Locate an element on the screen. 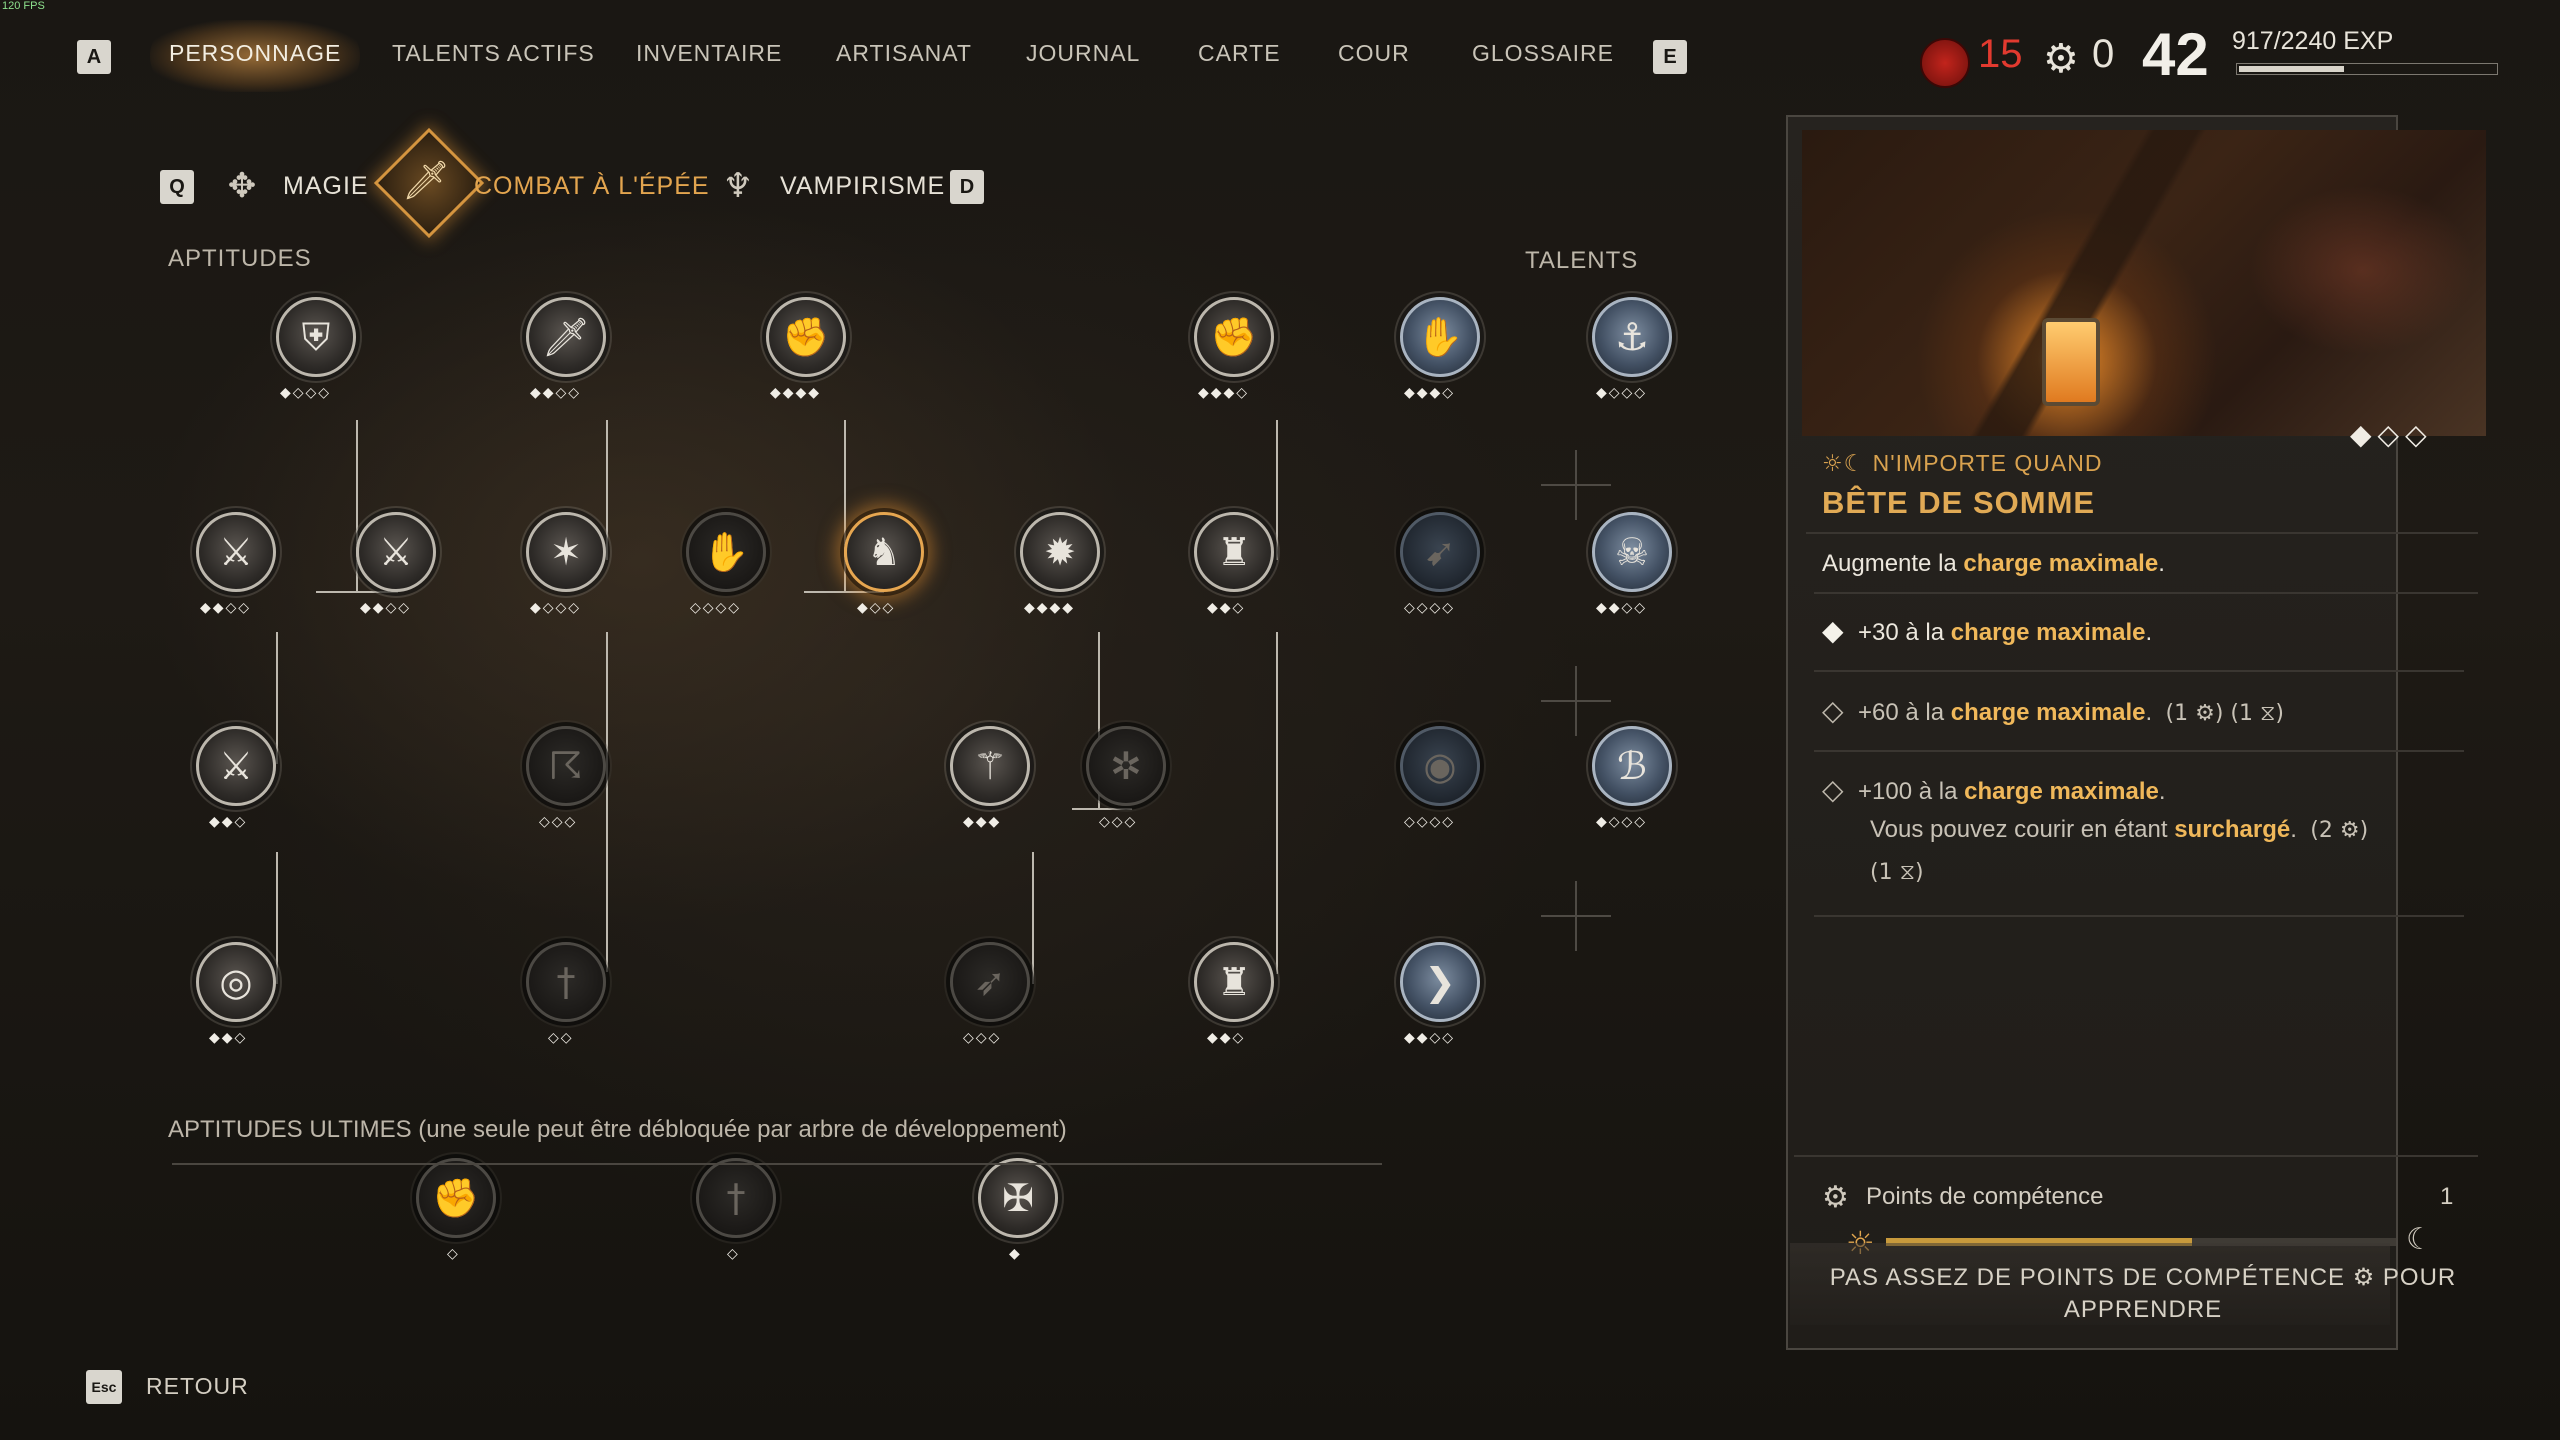 The image size is (2560, 1440). skill-node-fist: ✊ is located at coordinates (1234, 337).